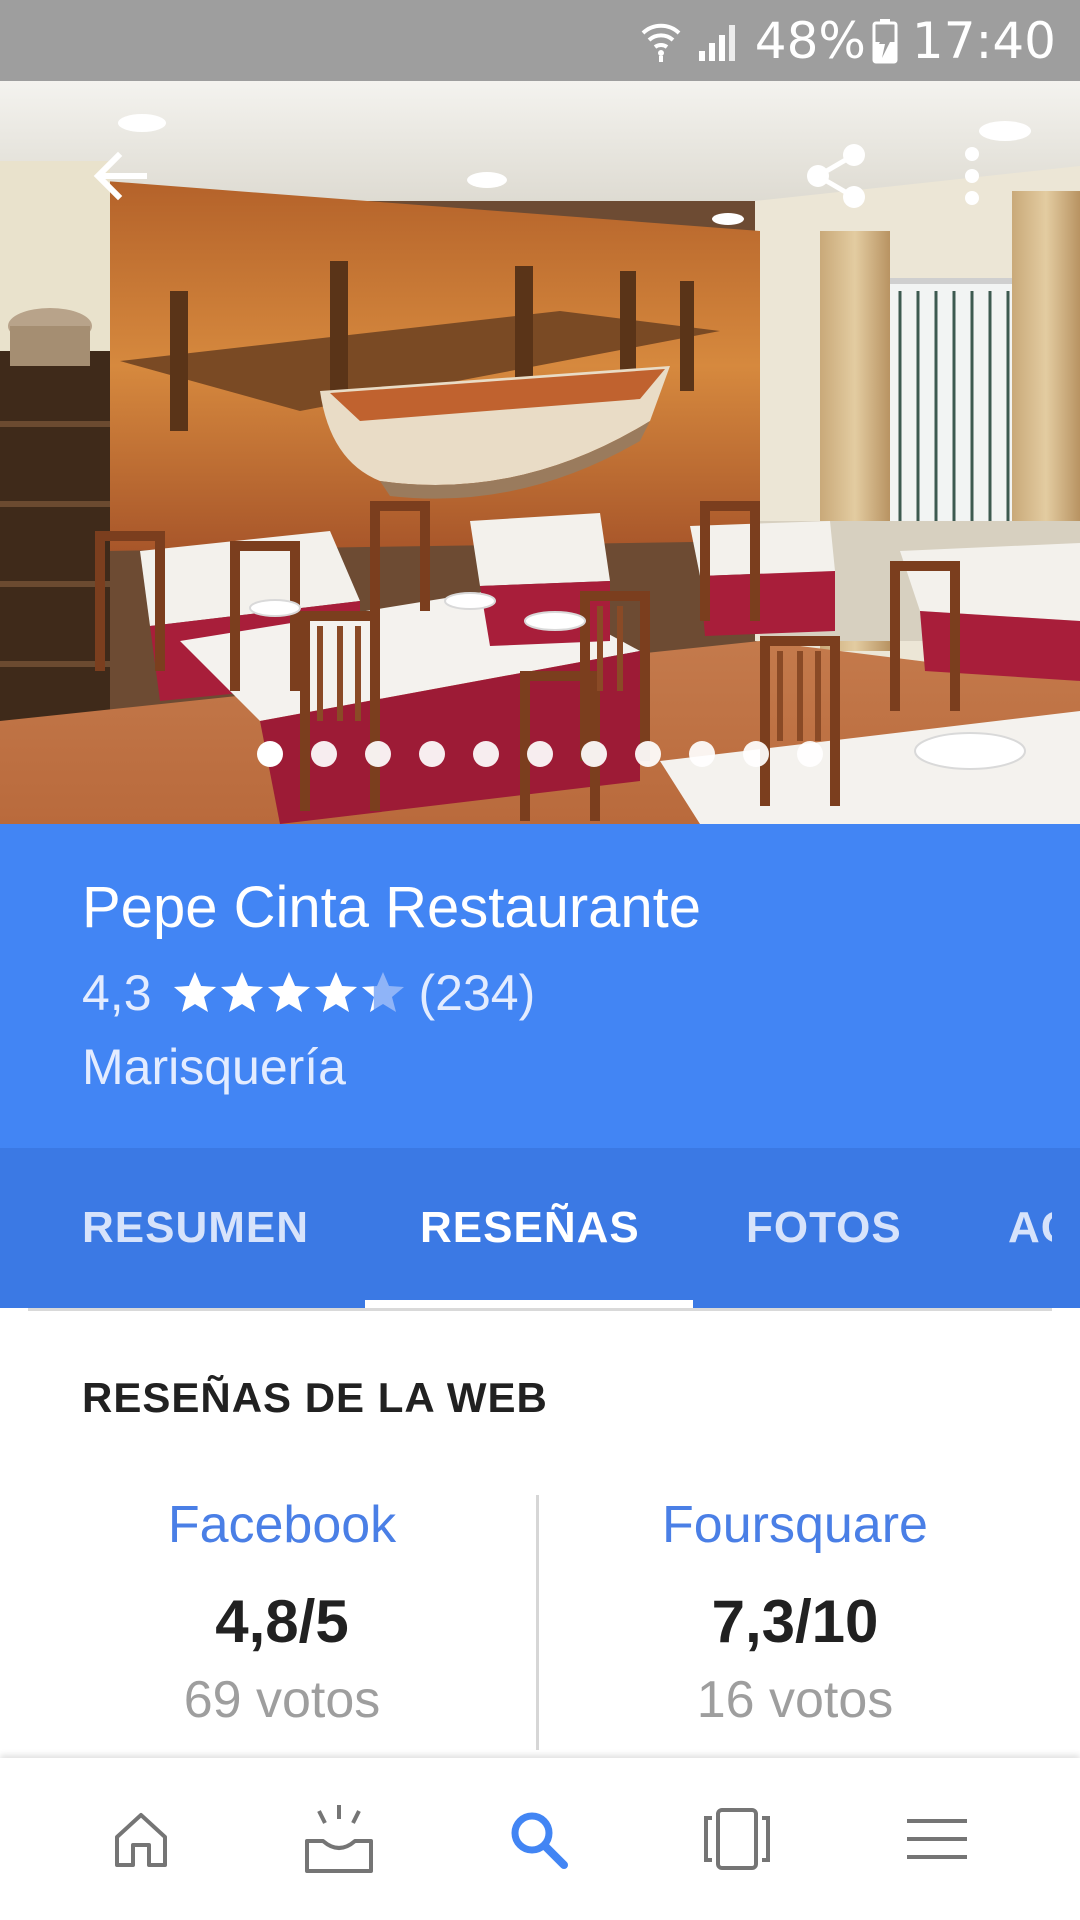 The width and height of the screenshot is (1080, 1920). What do you see at coordinates (540, 40) in the screenshot?
I see `status-bar: 48% 17:40` at bounding box center [540, 40].